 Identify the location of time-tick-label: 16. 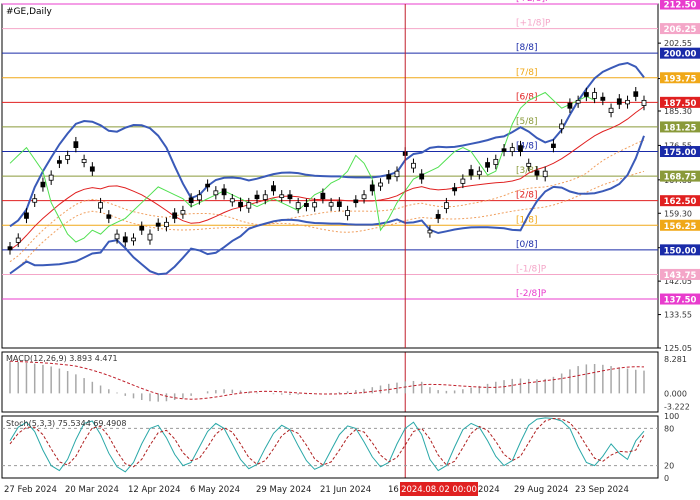
(393, 490).